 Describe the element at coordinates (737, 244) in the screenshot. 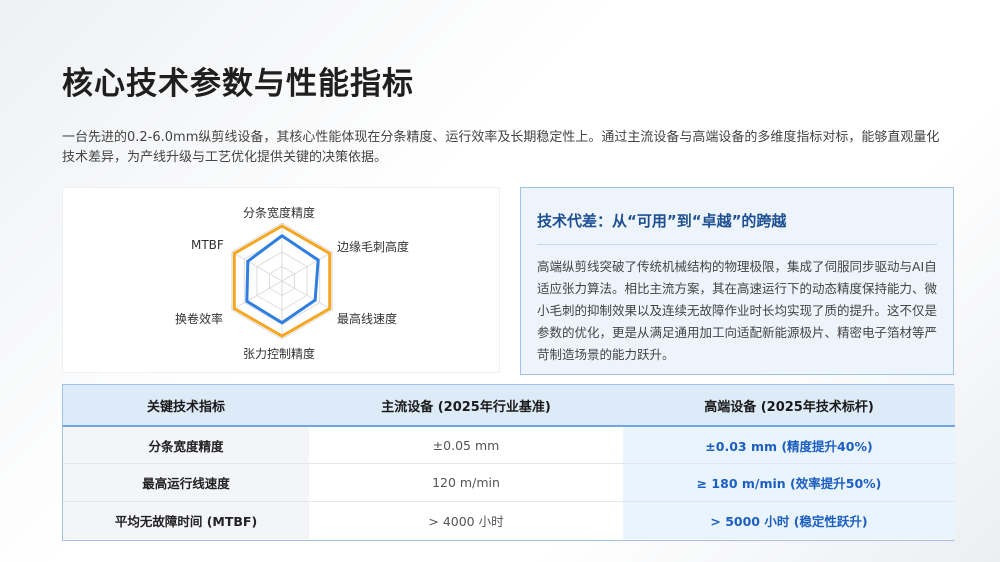

I see `tech-gap-divider` at that location.